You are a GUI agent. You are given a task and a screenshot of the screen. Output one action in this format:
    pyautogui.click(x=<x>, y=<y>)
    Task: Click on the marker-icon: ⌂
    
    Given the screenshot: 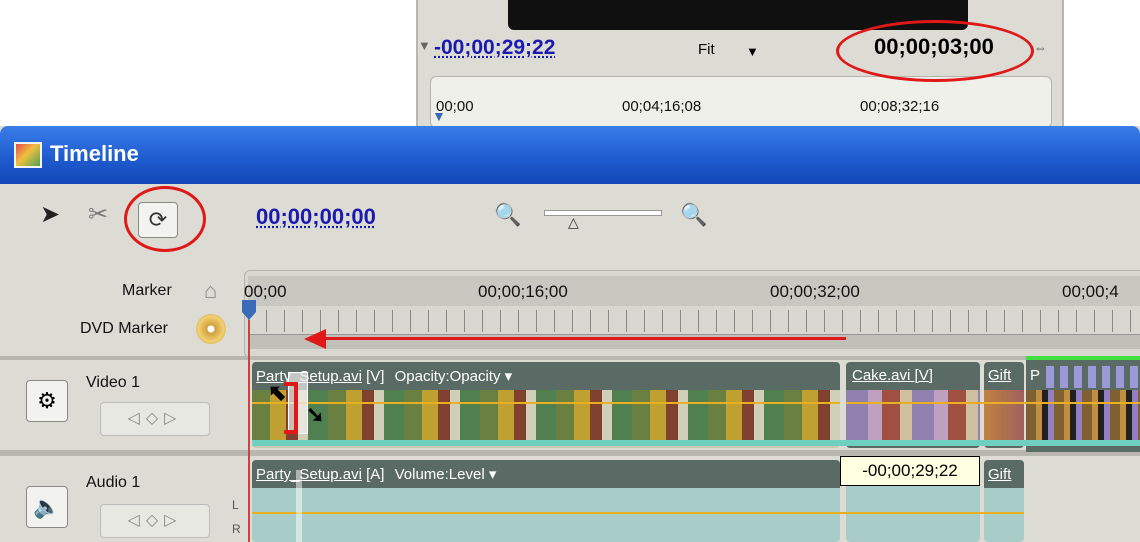 What is the action you would take?
    pyautogui.click(x=210, y=291)
    